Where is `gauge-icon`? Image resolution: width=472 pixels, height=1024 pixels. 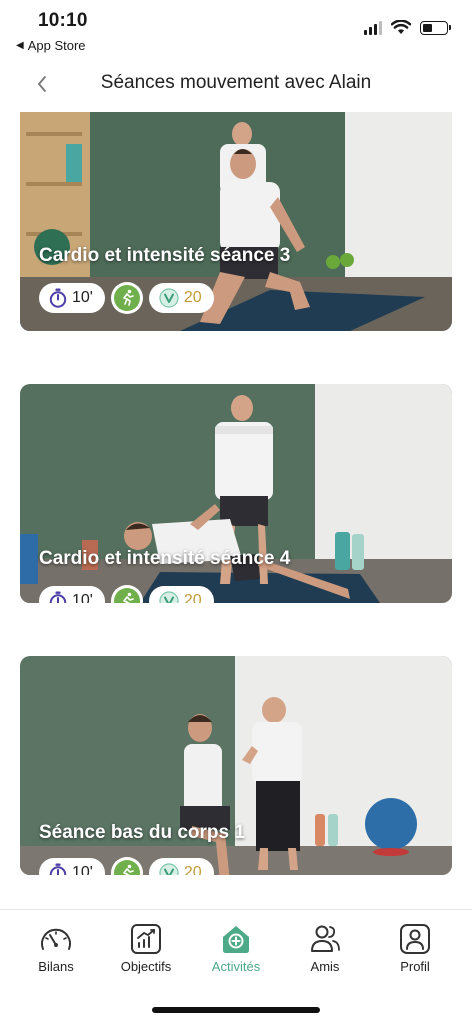 gauge-icon is located at coordinates (56, 939).